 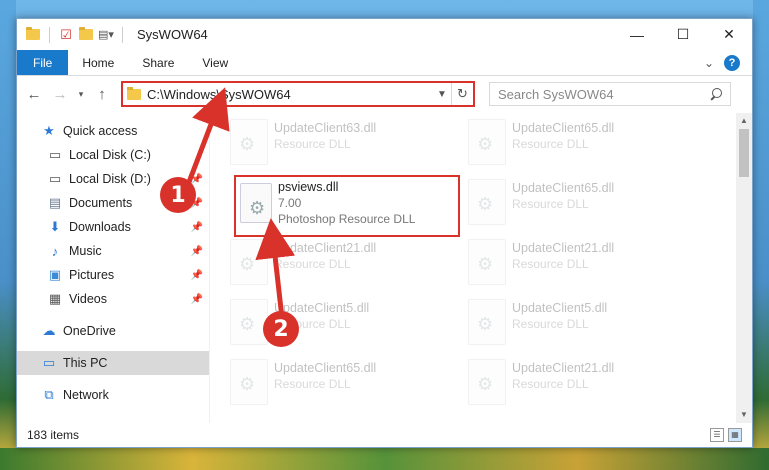 What do you see at coordinates (66, 35) in the screenshot?
I see `properties-icon: ☑` at bounding box center [66, 35].